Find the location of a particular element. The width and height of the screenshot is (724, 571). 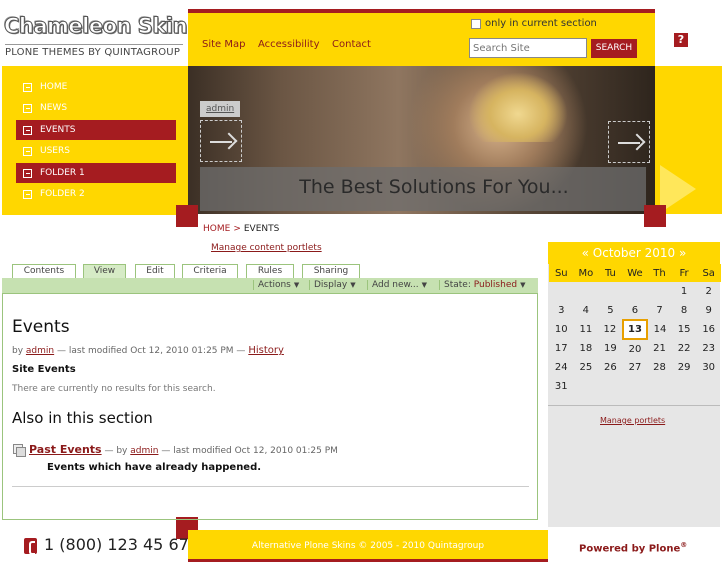

actions-menu-label: Actions is located at coordinates (274, 285).